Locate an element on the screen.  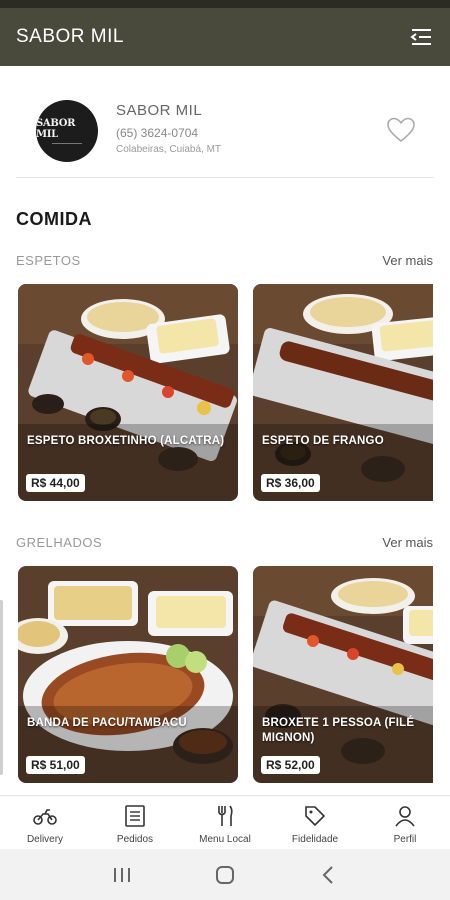
menu-button is located at coordinates (421, 37).